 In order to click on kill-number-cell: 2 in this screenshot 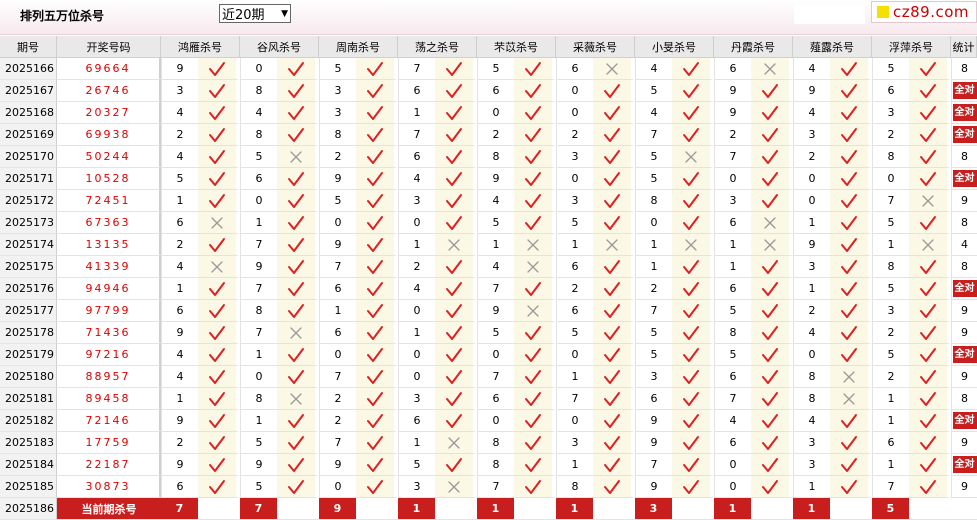, I will do `click(653, 289)`.